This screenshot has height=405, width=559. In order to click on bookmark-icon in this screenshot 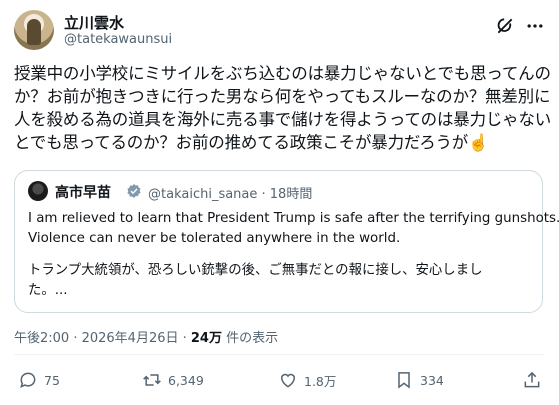, I will do `click(404, 380)`.